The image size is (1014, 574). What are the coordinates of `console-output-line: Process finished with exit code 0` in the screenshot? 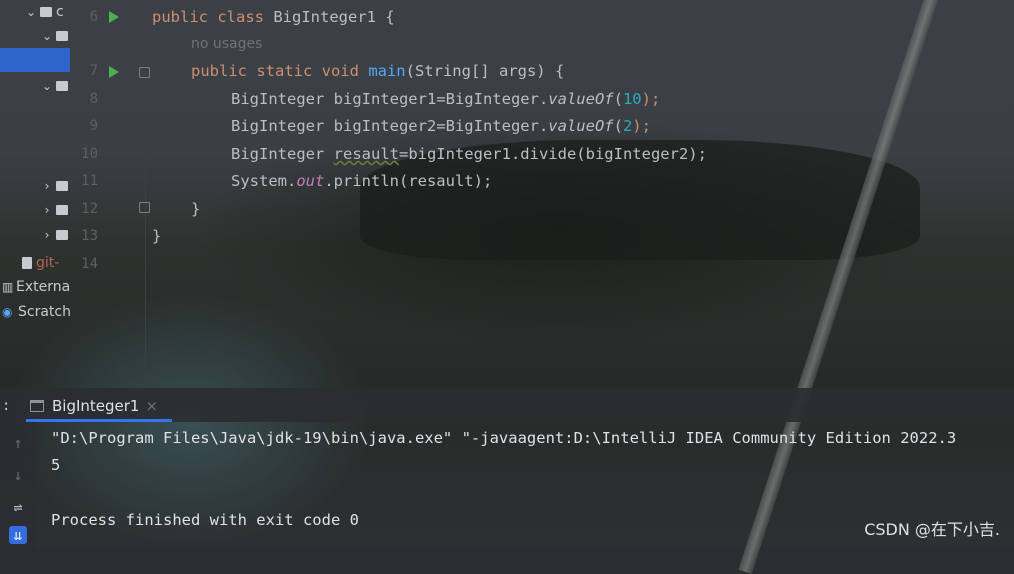 It's located at (205, 520).